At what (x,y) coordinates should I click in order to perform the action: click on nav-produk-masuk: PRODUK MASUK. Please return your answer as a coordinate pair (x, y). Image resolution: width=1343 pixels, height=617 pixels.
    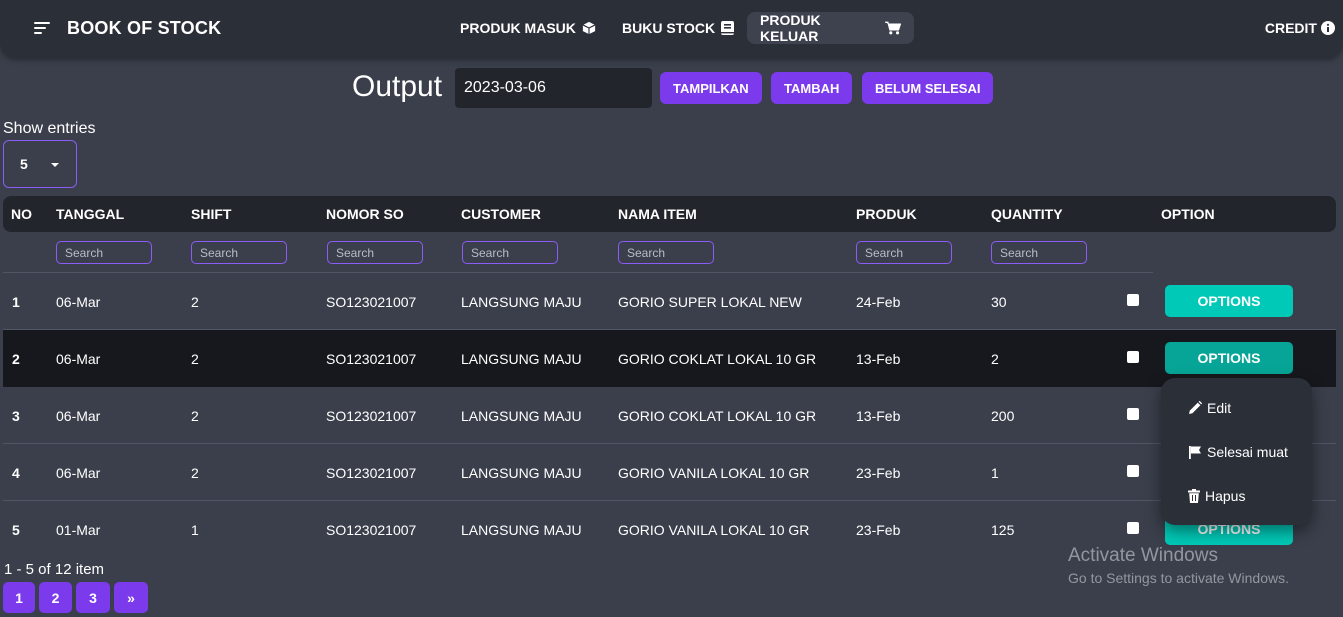
    Looking at the image, I should click on (528, 28).